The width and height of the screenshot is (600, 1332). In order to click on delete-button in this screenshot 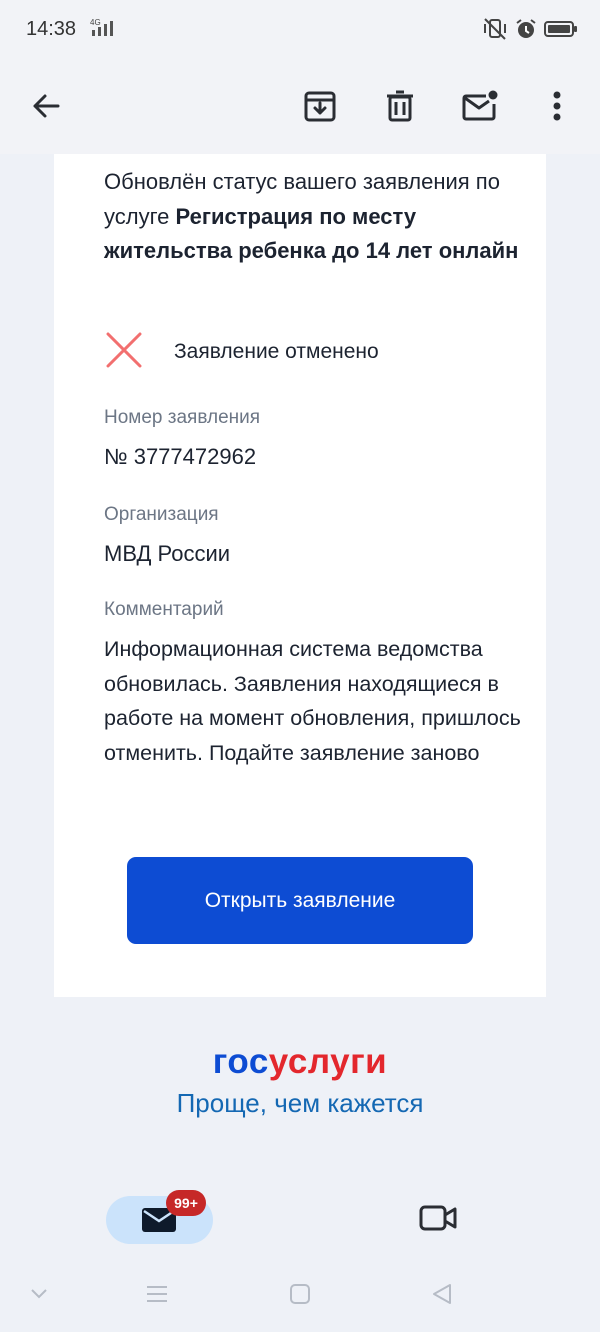, I will do `click(400, 106)`.